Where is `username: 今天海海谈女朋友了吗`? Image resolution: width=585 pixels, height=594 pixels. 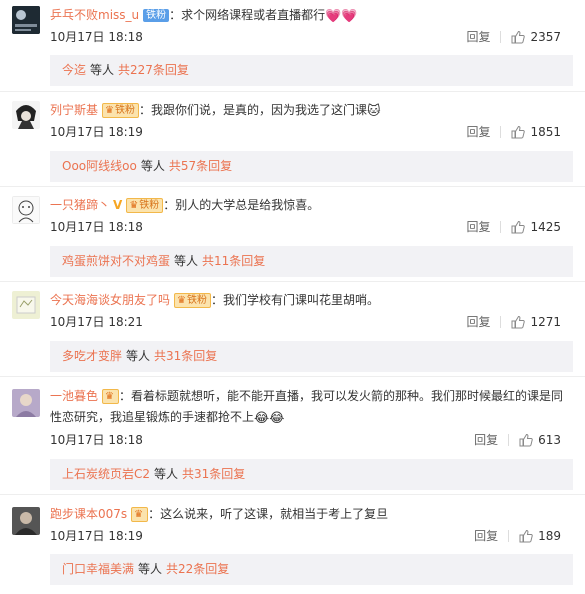
username: 今天海海谈女朋友了吗 is located at coordinates (110, 300).